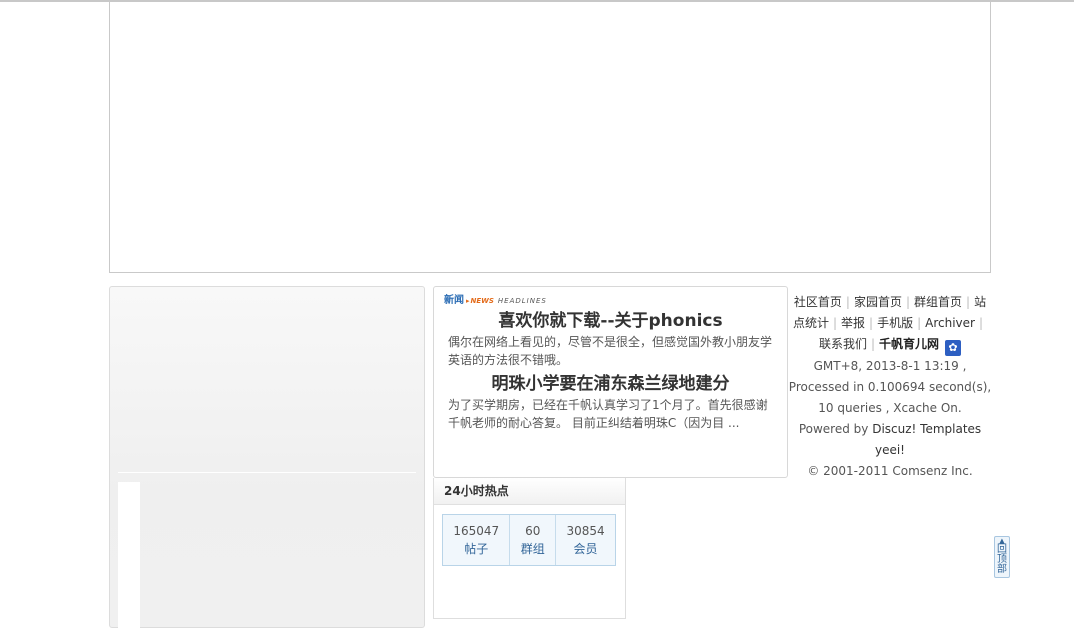 The image size is (1074, 632). Describe the element at coordinates (468, 301) in the screenshot. I see `triangle-icon: ▸` at that location.